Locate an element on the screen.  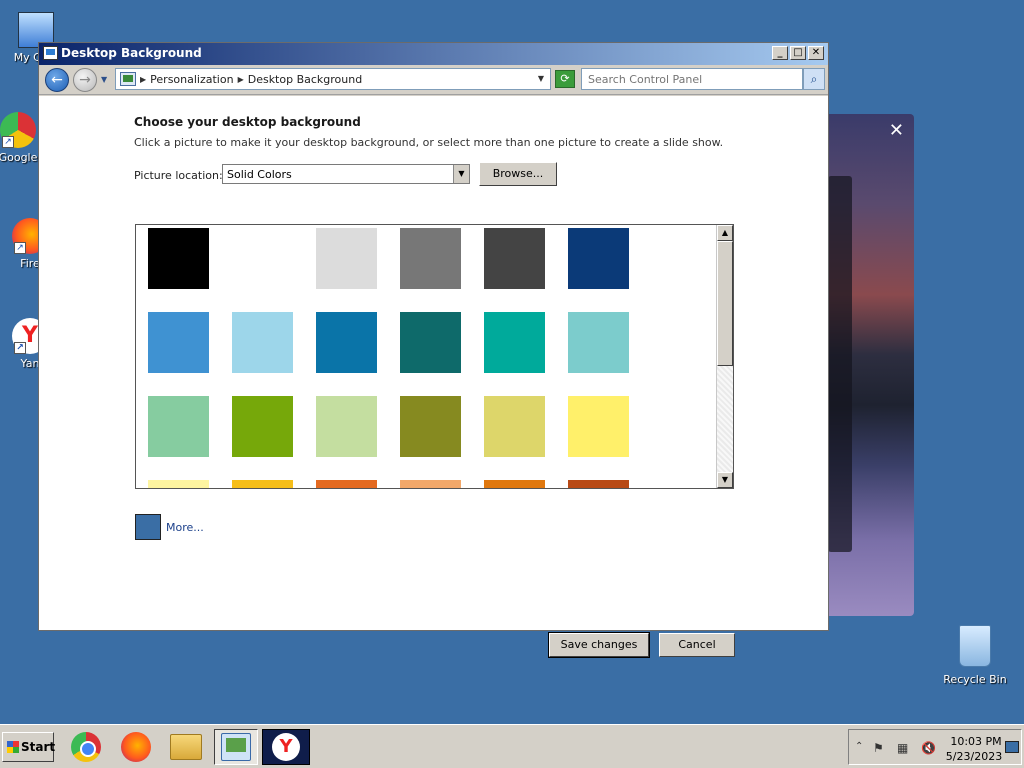
forward-button: → is located at coordinates (85, 80).